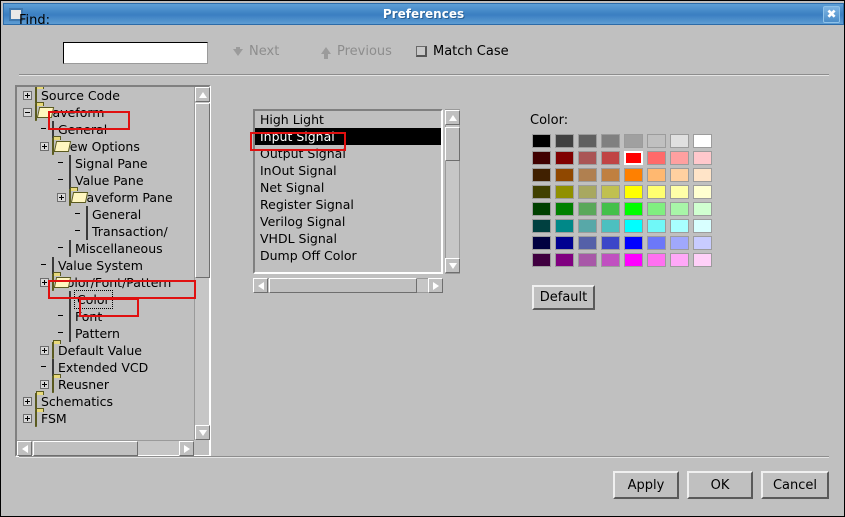 This screenshot has height=517, width=845. What do you see at coordinates (106, 350) in the screenshot?
I see `tree-item-default-value: Default Value` at bounding box center [106, 350].